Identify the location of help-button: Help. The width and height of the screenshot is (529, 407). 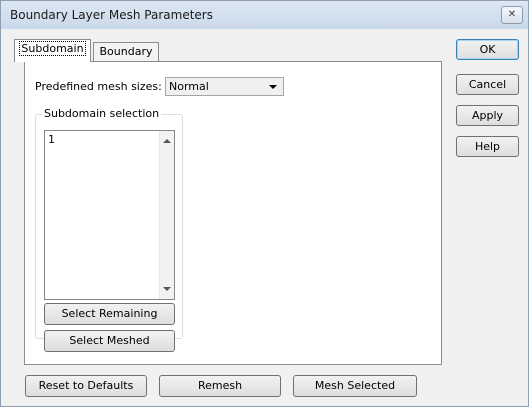
(487, 146).